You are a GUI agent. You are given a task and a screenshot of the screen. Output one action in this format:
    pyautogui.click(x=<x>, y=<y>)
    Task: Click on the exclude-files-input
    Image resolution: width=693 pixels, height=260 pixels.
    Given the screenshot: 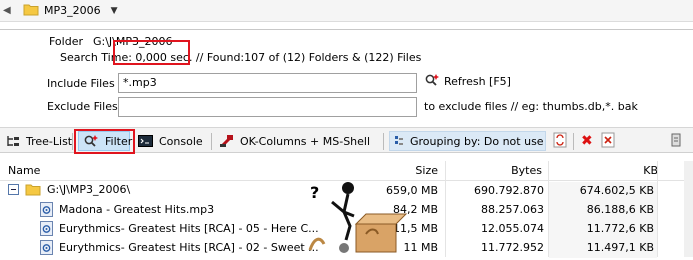 What is the action you would take?
    pyautogui.click(x=267, y=107)
    